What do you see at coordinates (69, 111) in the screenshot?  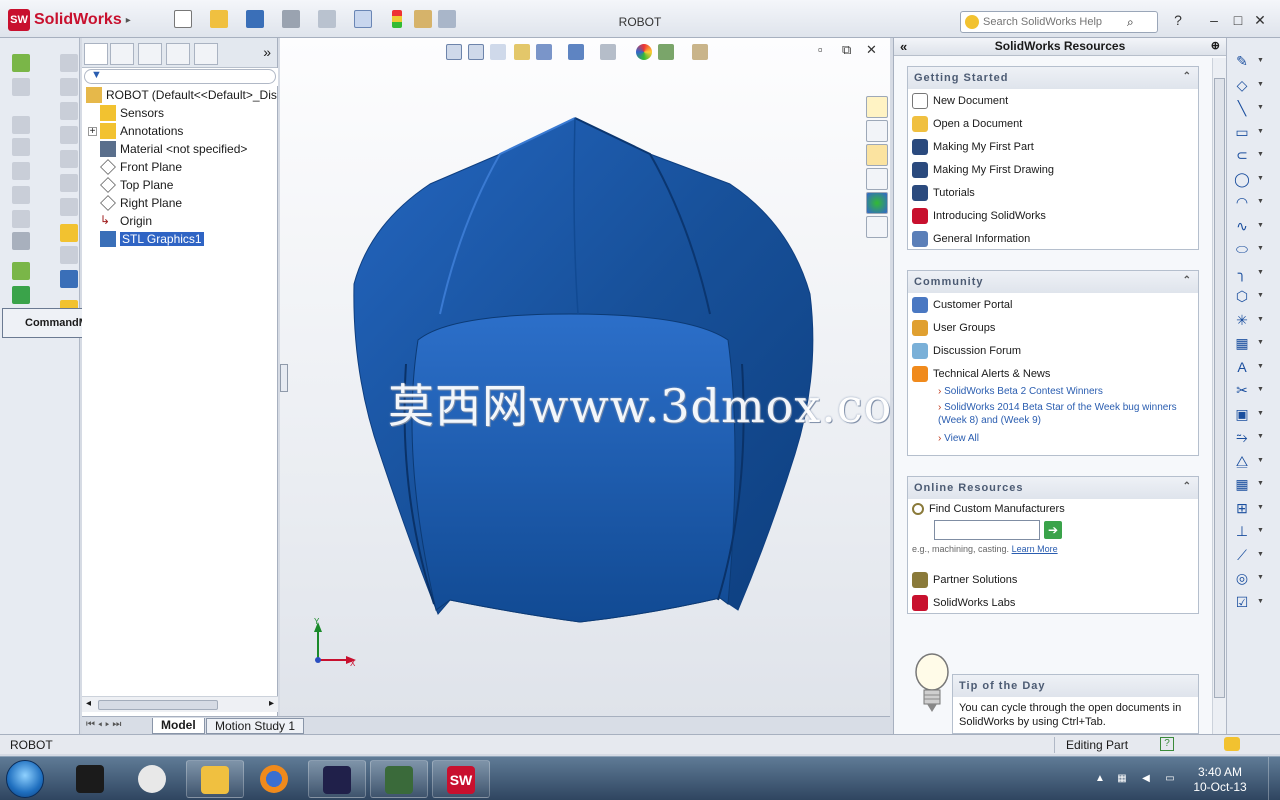 I see `loft-icon` at bounding box center [69, 111].